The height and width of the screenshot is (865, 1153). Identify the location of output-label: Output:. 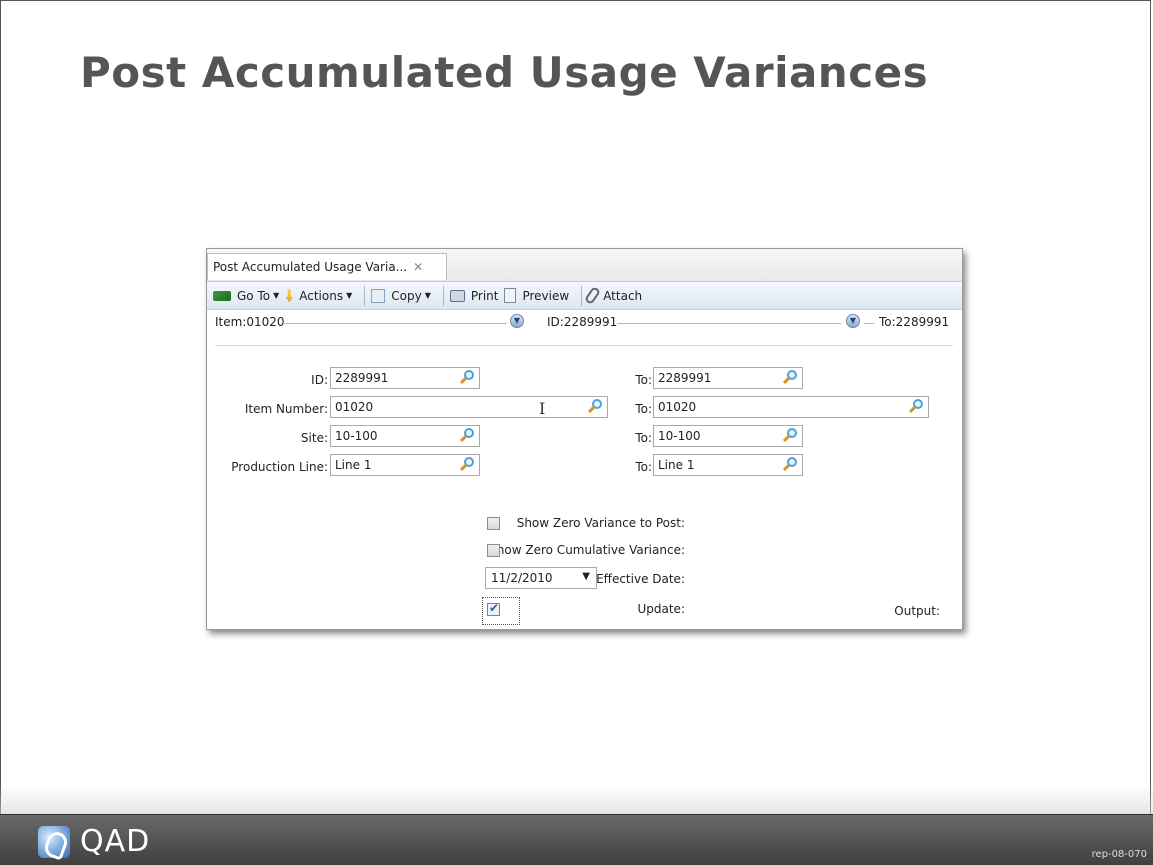
(917, 611).